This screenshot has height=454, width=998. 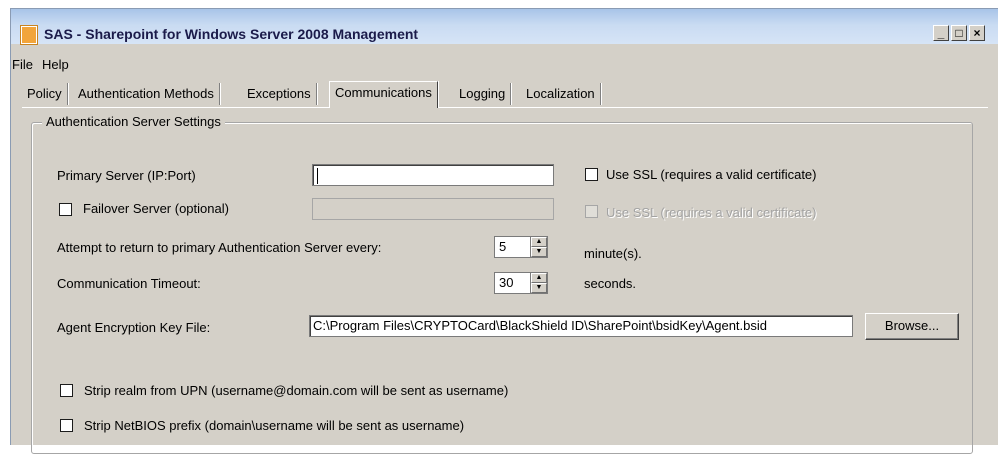 I want to click on tab-localization: Localization, so click(x=561, y=94).